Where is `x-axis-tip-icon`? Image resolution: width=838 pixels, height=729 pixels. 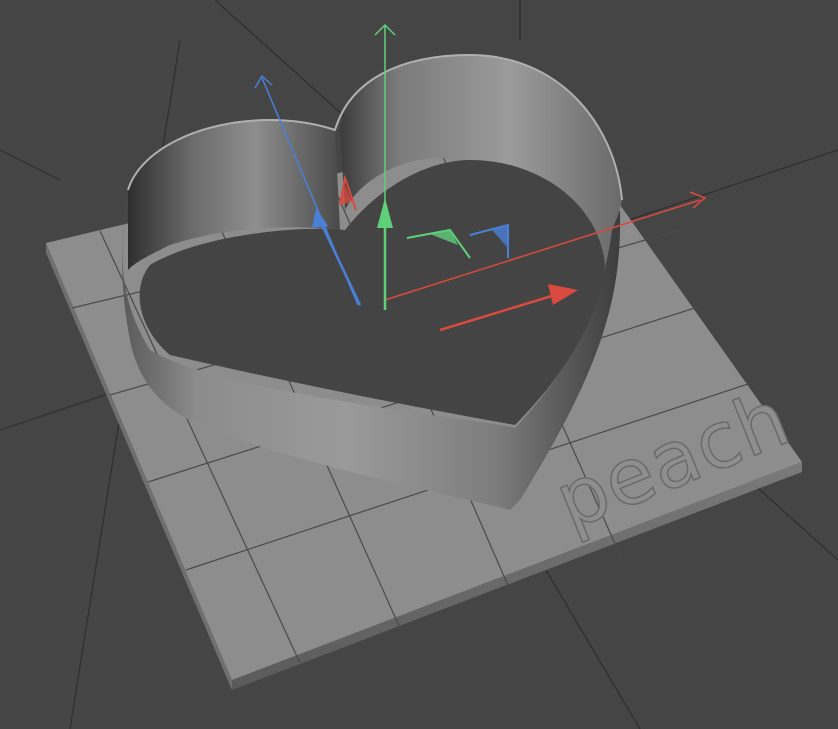
x-axis-tip-icon is located at coordinates (698, 200).